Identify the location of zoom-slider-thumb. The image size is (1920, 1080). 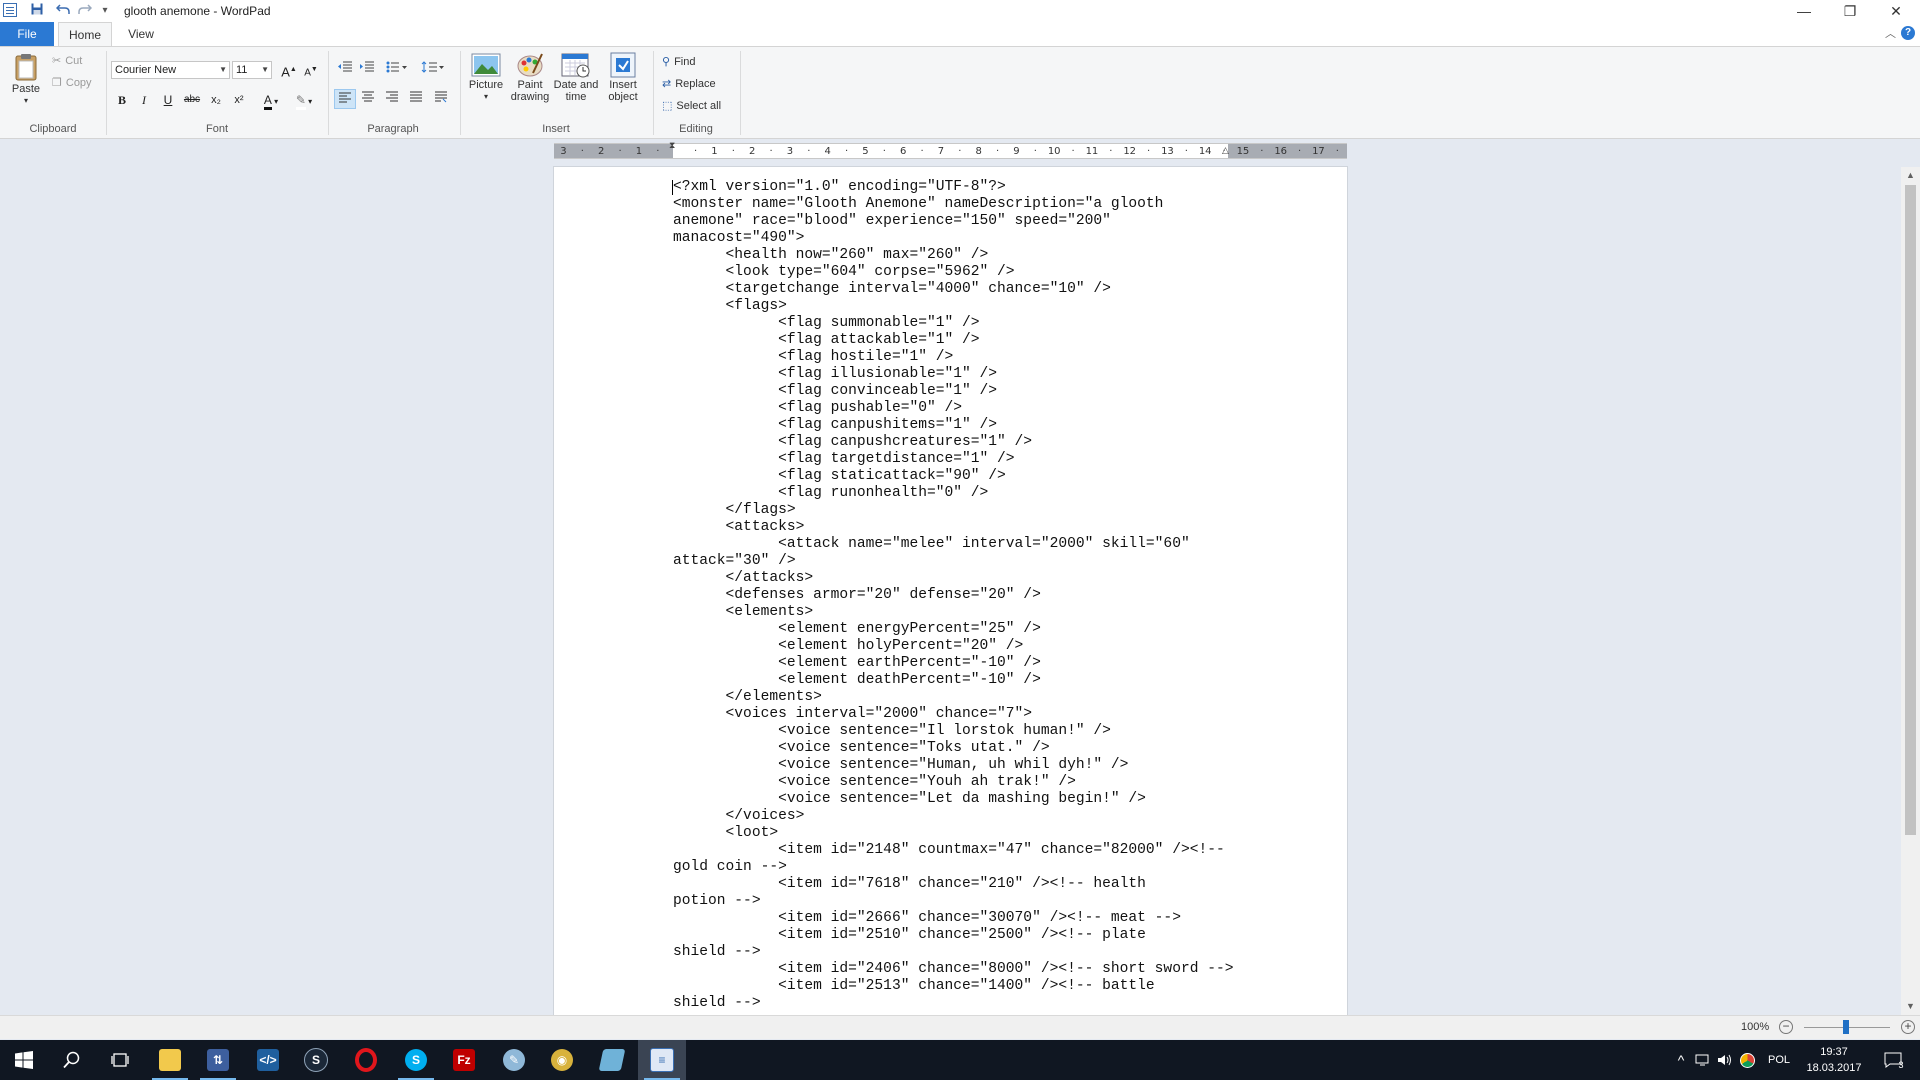
(1846, 1027).